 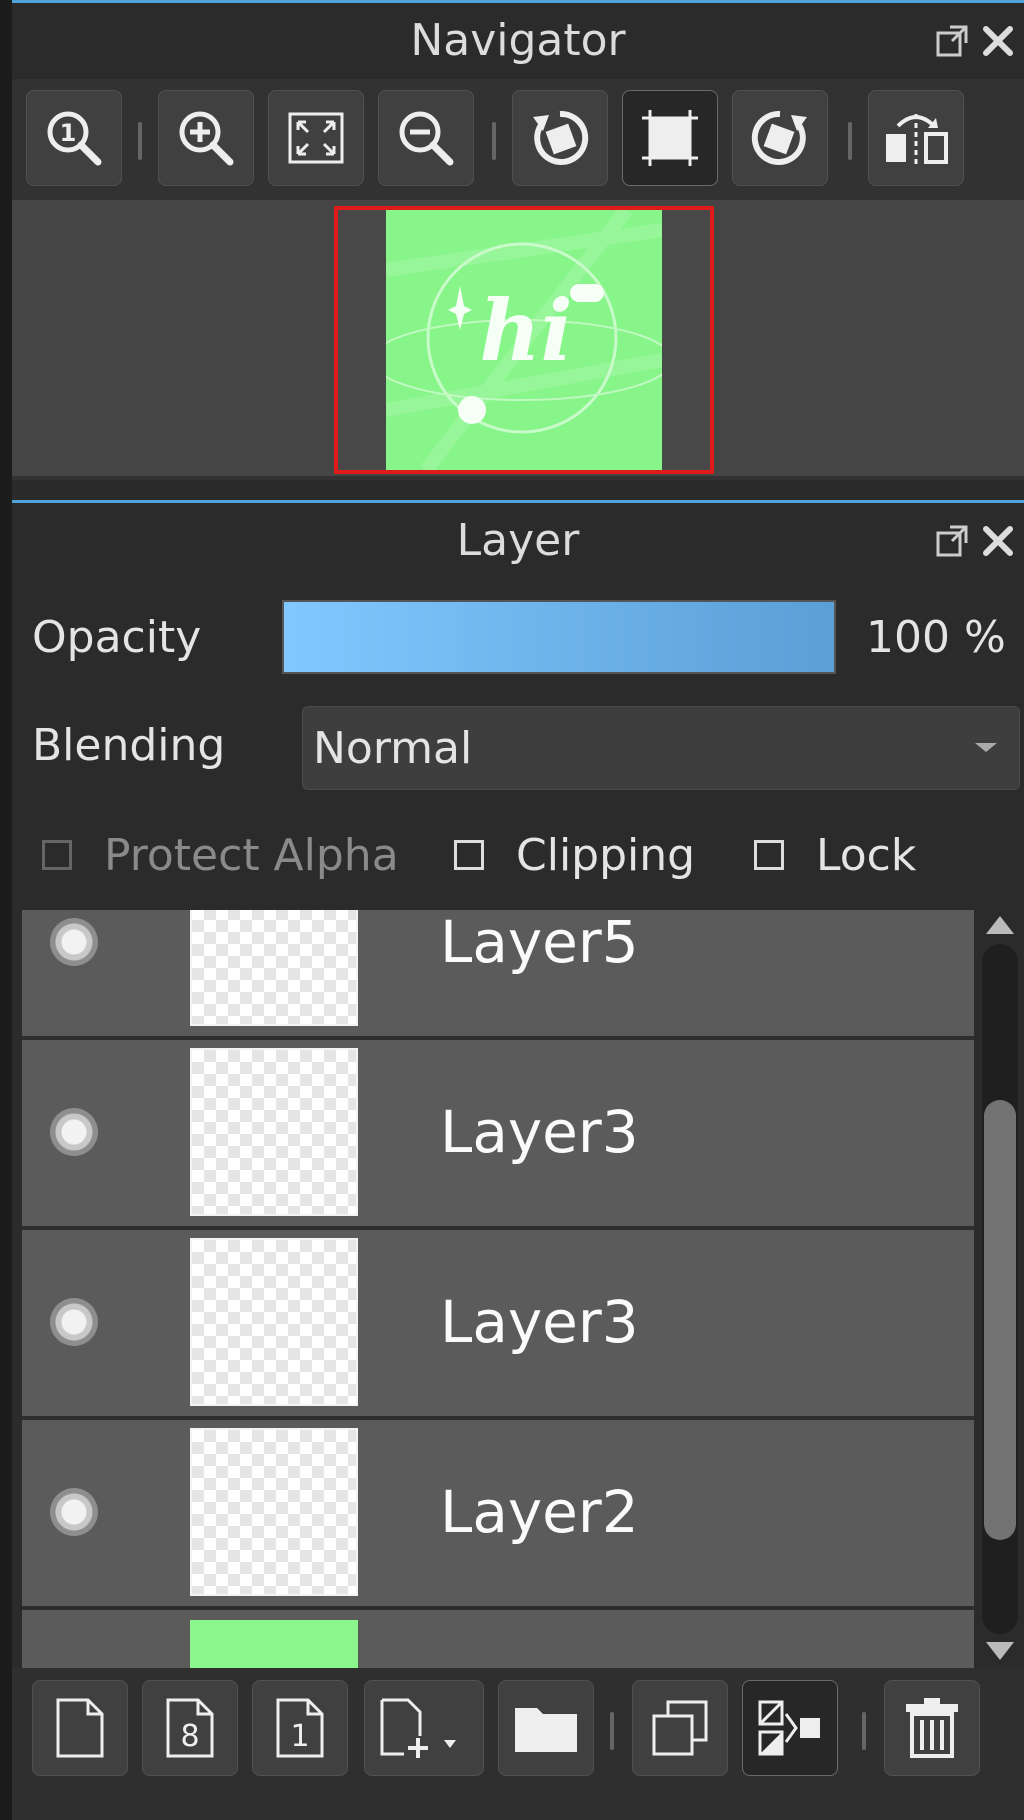 I want to click on new-layer-button, so click(x=80, y=1728).